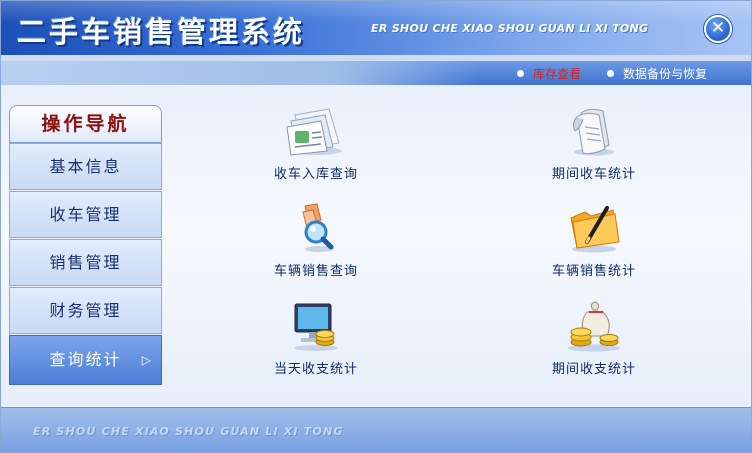  What do you see at coordinates (376, 429) in the screenshot?
I see `footer: ER SHOU CHE XIAO SHOU GUAN LI XI TONG` at bounding box center [376, 429].